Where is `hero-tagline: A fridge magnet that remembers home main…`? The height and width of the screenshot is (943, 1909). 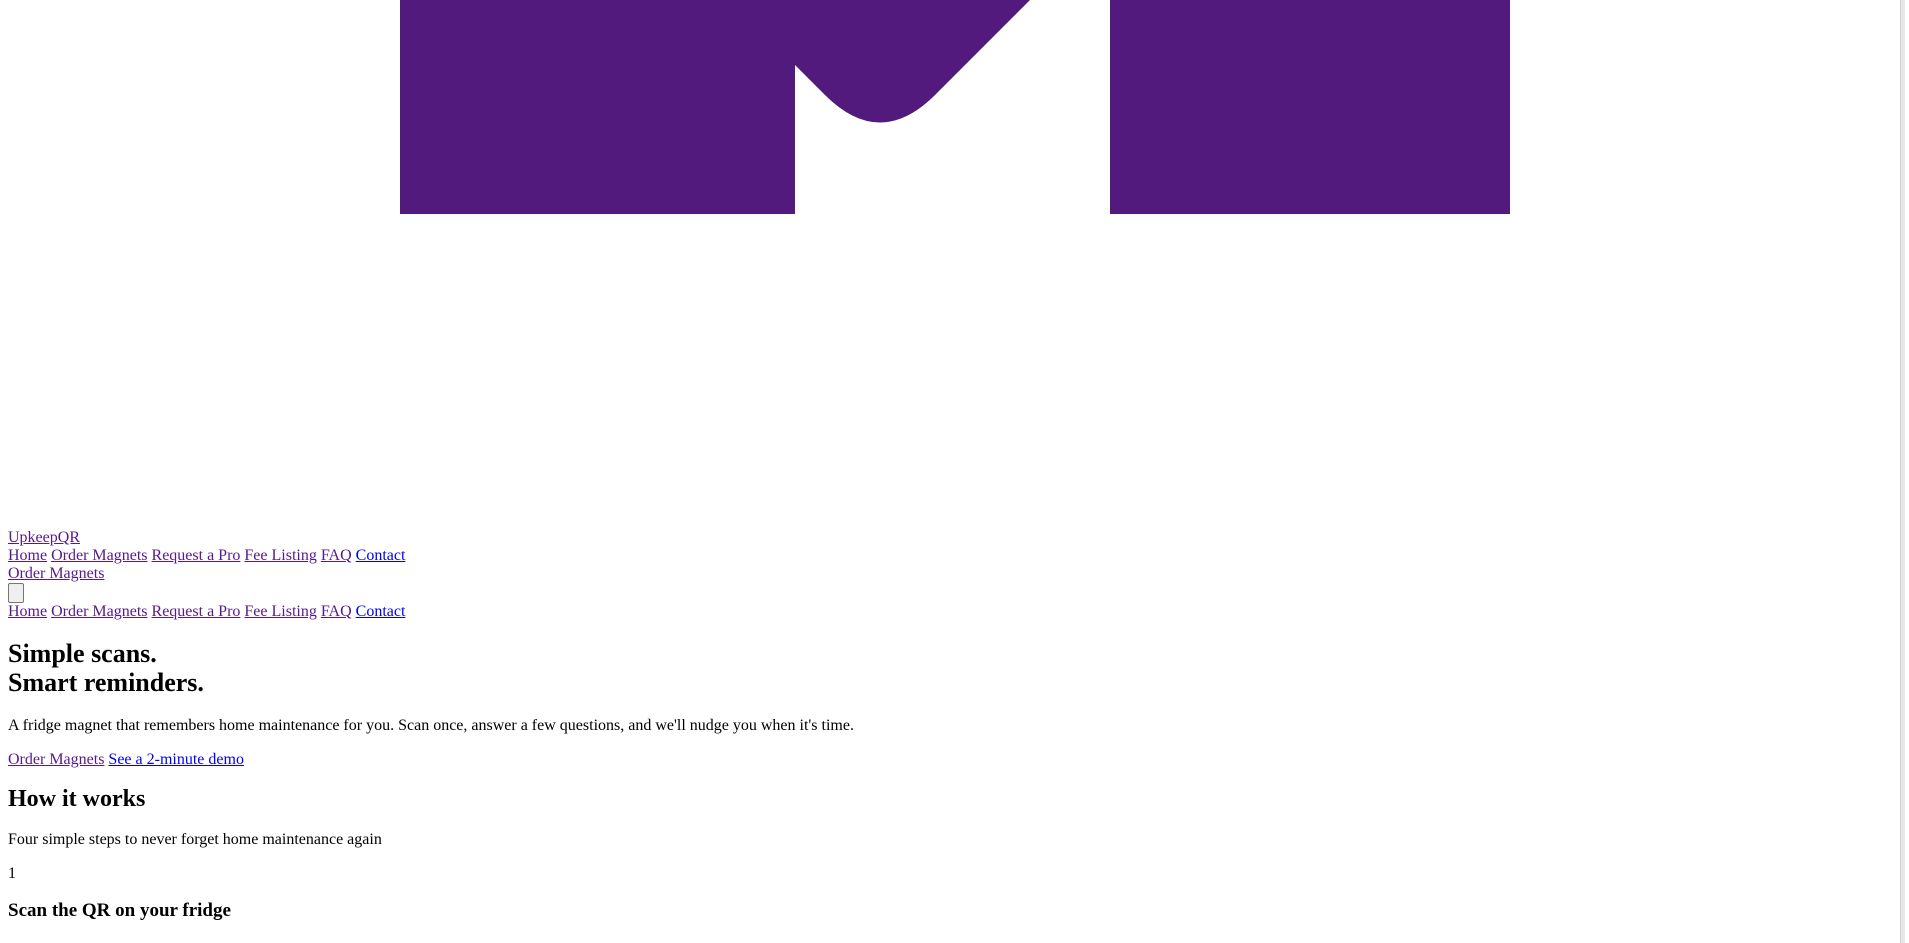
hero-tagline: A fridge magnet that remembers home main… is located at coordinates (431, 725).